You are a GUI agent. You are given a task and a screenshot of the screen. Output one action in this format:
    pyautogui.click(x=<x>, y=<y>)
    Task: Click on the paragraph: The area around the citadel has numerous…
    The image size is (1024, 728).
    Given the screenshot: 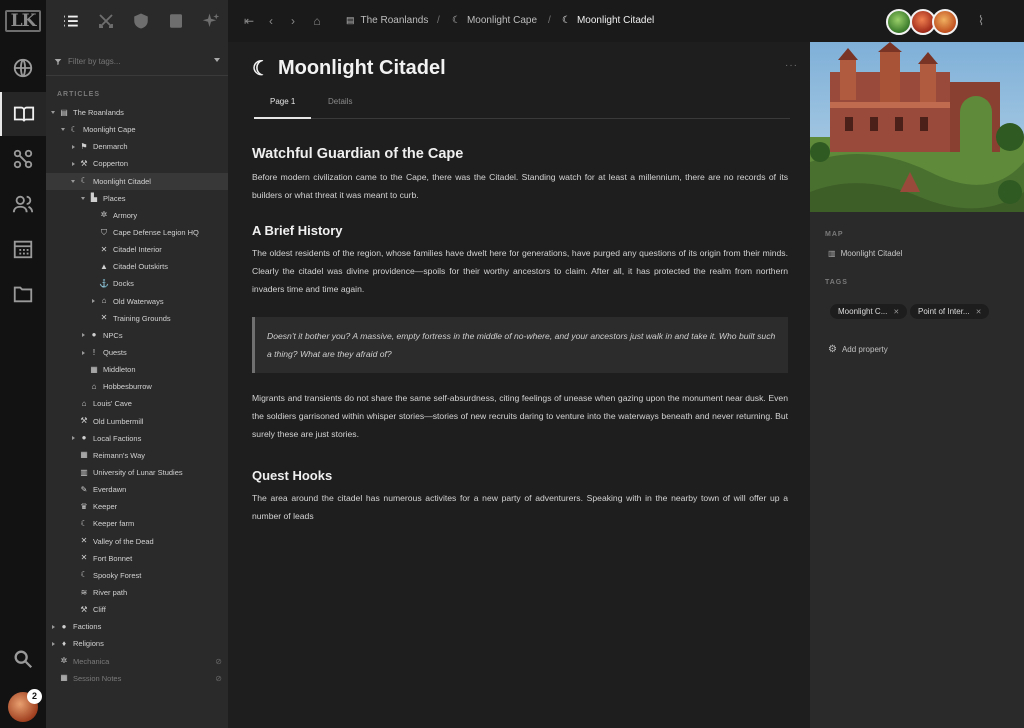 What is the action you would take?
    pyautogui.click(x=520, y=507)
    